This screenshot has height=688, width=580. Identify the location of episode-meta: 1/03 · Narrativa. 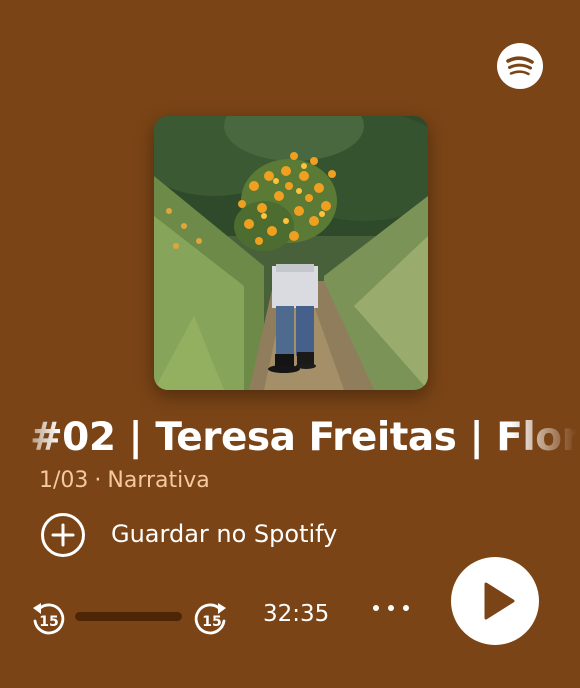
(124, 480).